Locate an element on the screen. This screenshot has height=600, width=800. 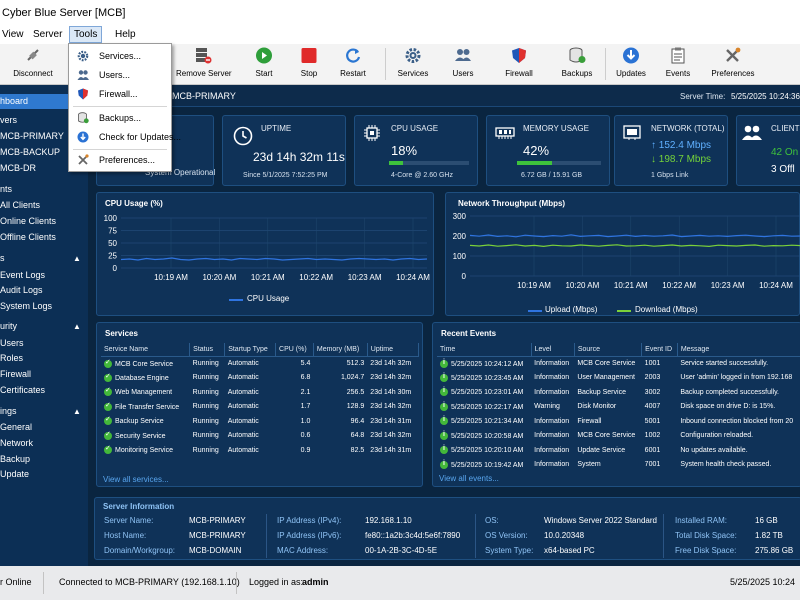
users-button: Users is located at coordinates (463, 65).